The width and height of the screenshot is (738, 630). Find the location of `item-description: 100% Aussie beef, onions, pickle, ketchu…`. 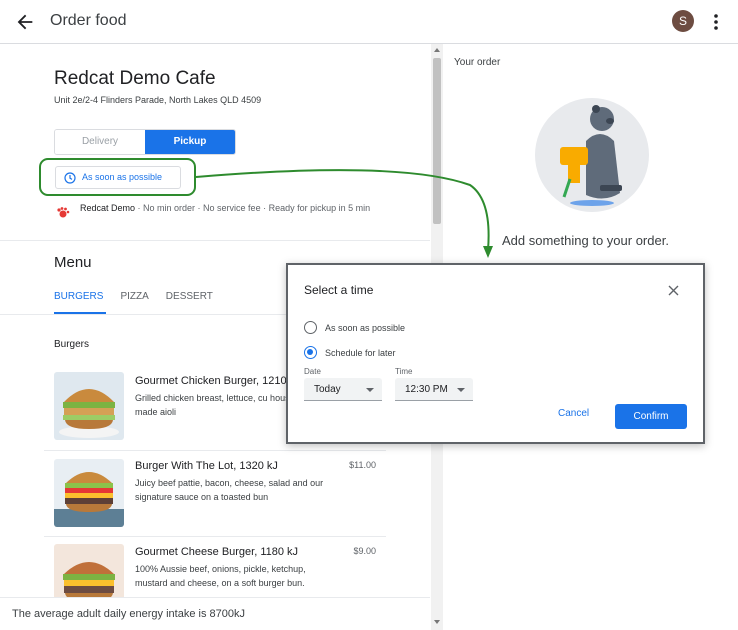

item-description: 100% Aussie beef, onions, pickle, ketchu… is located at coordinates (220, 576).